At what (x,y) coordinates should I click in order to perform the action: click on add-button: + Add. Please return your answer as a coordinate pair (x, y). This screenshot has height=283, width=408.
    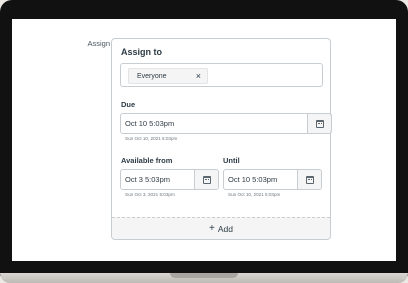
    Looking at the image, I should click on (221, 228).